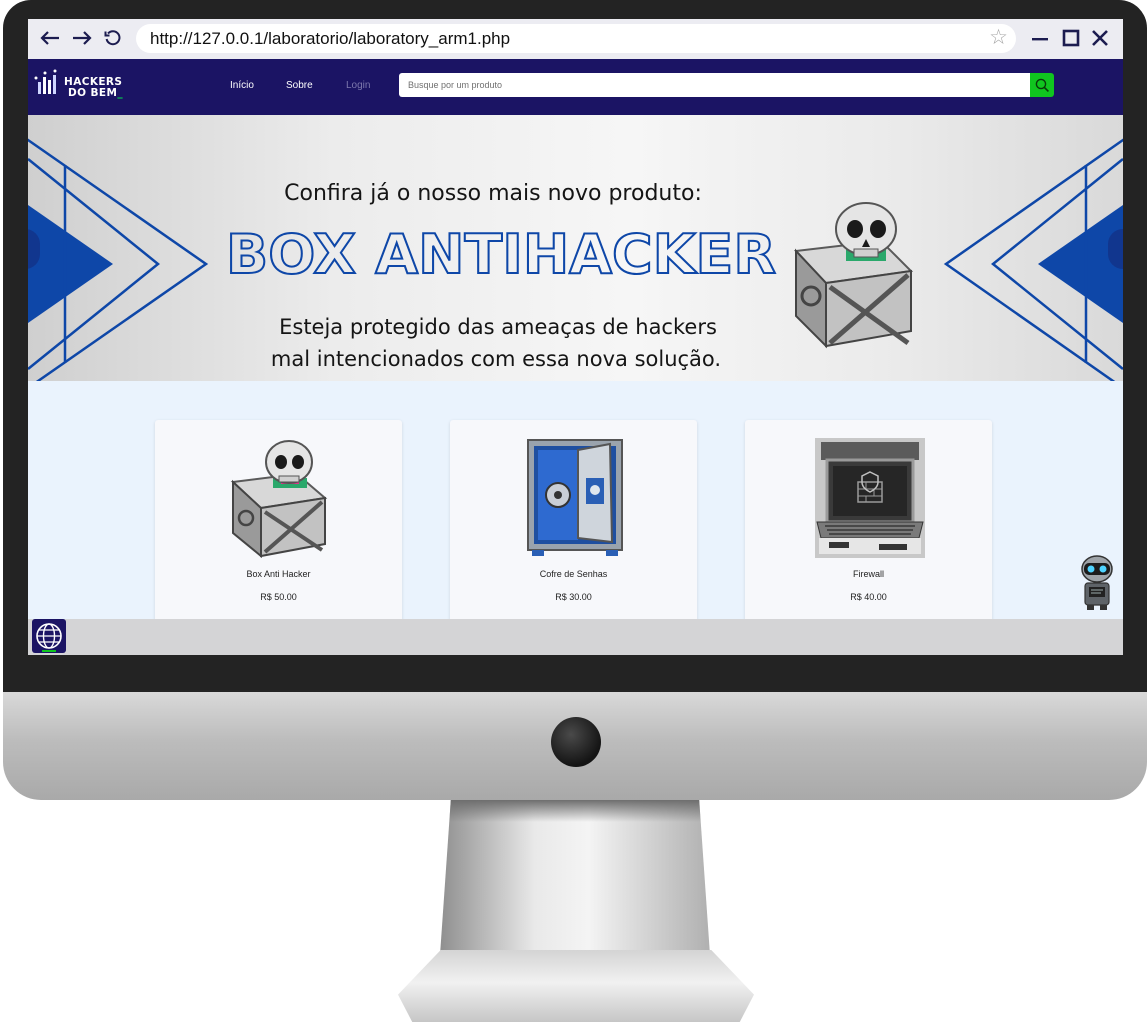 The width and height of the screenshot is (1148, 1024). I want to click on maximize-icon, so click(1071, 38).